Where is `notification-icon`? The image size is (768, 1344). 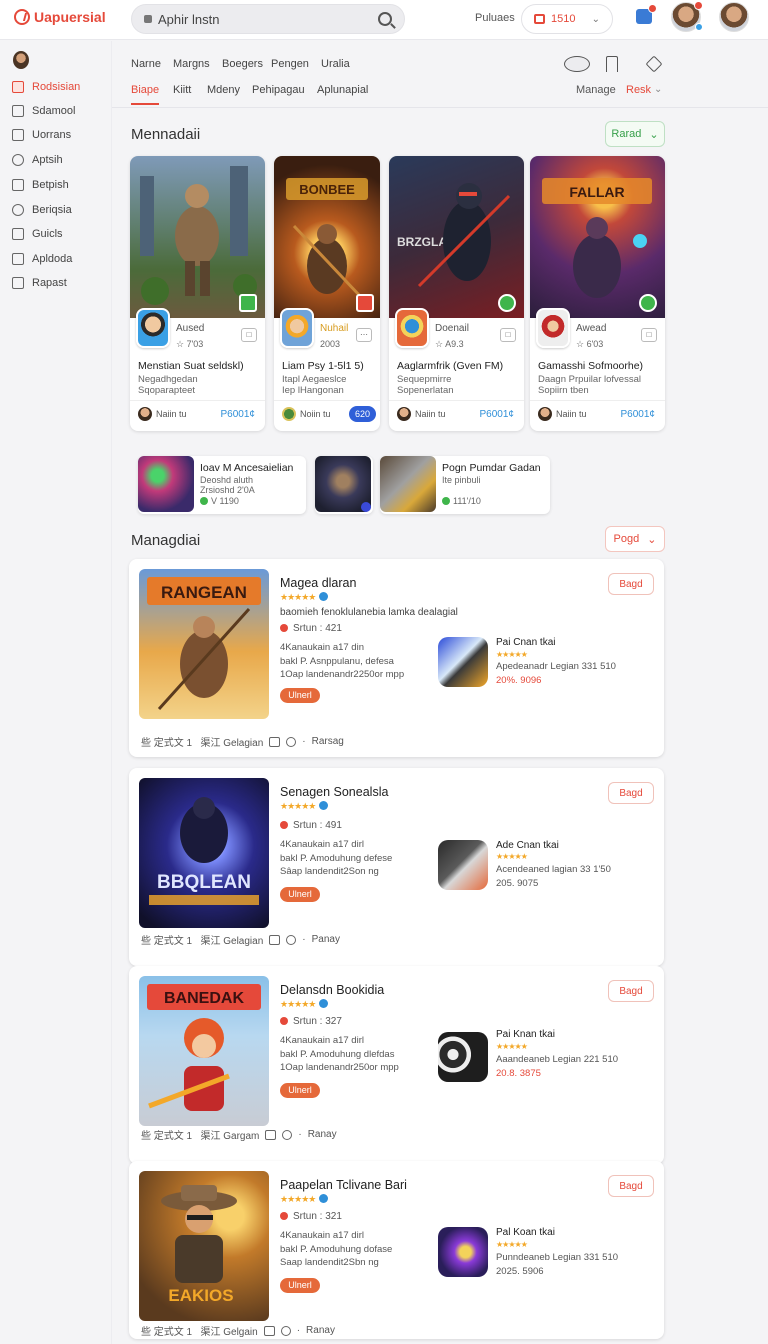
notification-icon is located at coordinates (646, 14).